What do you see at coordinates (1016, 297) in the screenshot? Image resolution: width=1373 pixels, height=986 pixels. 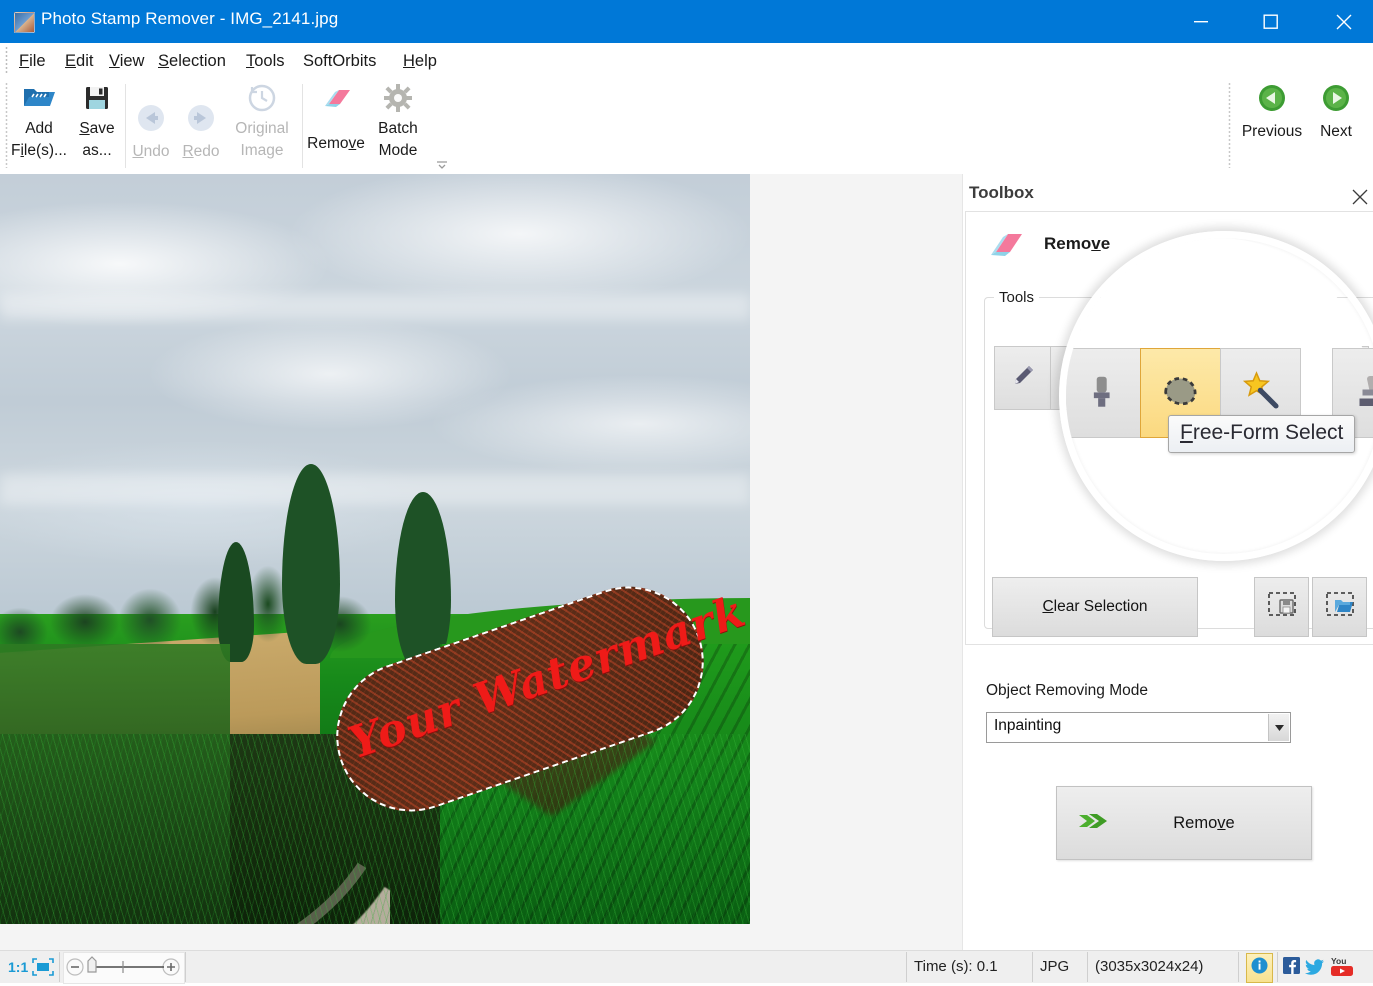 I see `tools-group-label: Tools` at bounding box center [1016, 297].